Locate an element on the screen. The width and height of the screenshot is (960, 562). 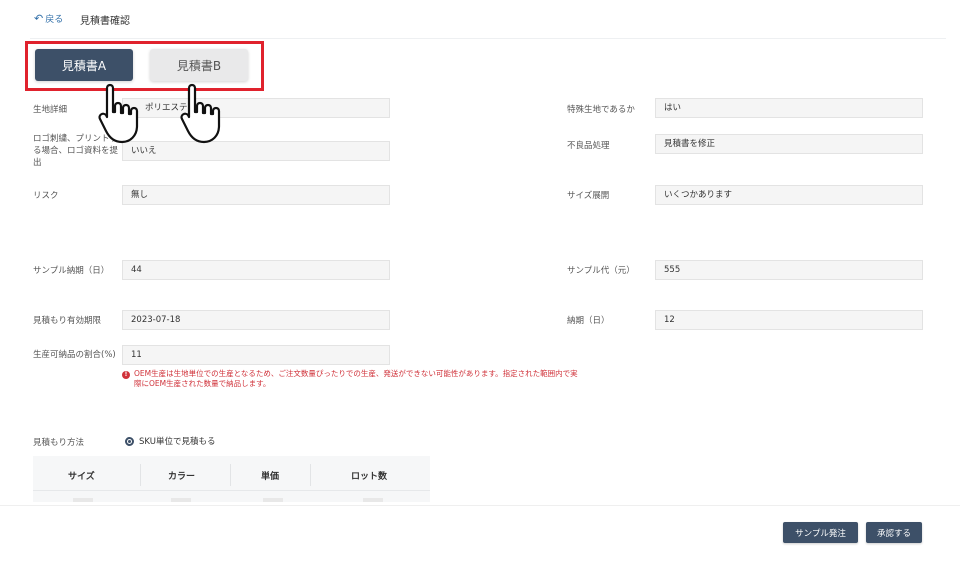
back-link: ↶ 戻る is located at coordinates (48, 18).